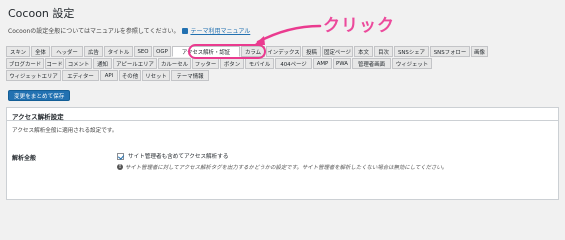 The width and height of the screenshot is (565, 240). What do you see at coordinates (283, 75) in the screenshot?
I see `tab-row-3: ウィジェットエリア エディター API その他 リセット テーマ情報` at bounding box center [283, 75].